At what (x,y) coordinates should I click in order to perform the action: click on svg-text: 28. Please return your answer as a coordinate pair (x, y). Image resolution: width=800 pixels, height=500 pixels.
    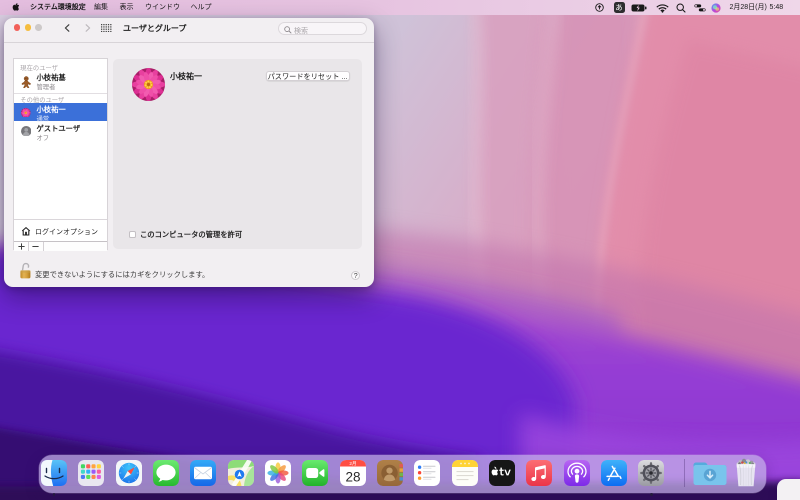
    Looking at the image, I should click on (352, 476).